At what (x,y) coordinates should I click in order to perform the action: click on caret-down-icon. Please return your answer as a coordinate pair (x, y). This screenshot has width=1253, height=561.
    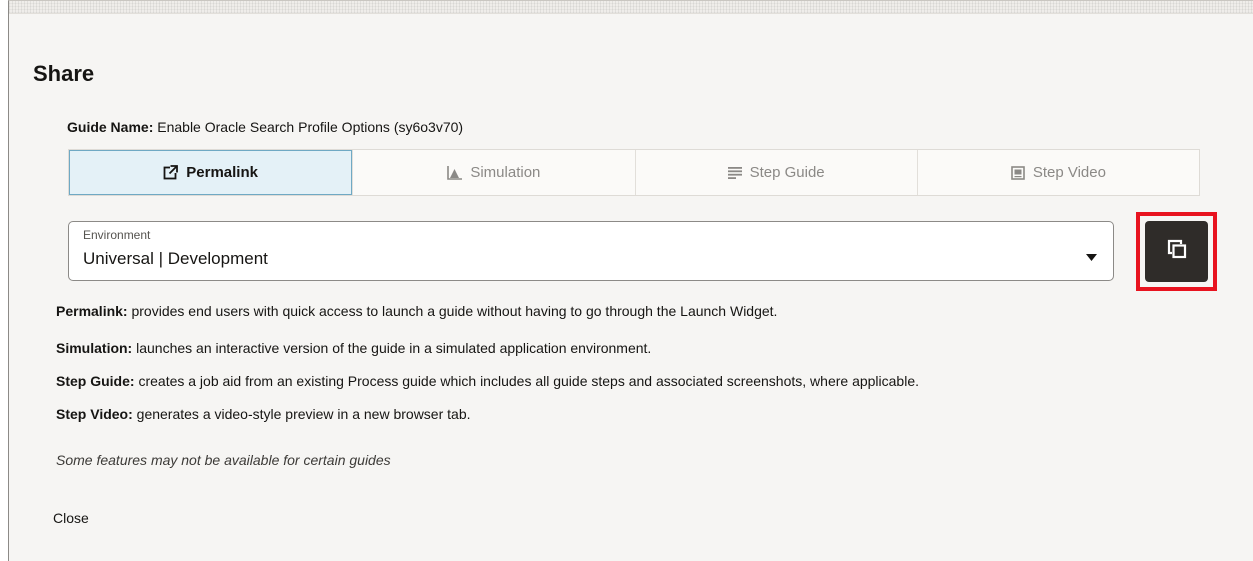
    Looking at the image, I should click on (1091, 257).